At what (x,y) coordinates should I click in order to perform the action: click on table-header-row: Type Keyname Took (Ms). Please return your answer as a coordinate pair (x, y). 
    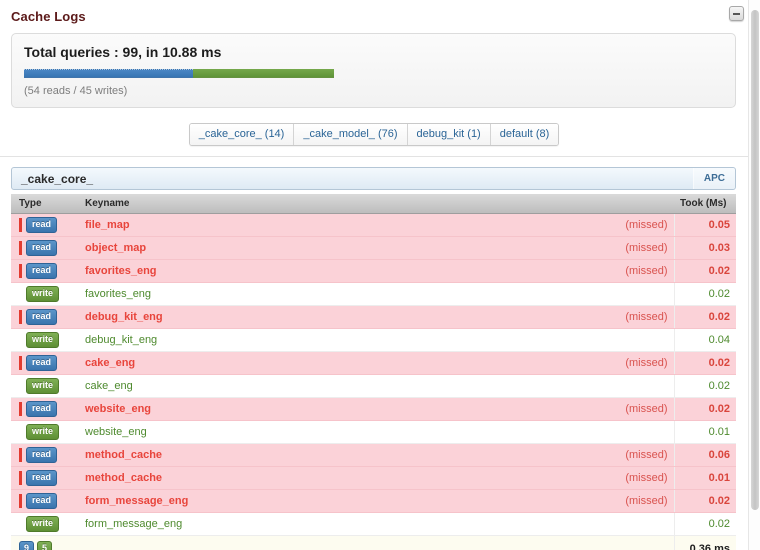
    Looking at the image, I should click on (373, 204).